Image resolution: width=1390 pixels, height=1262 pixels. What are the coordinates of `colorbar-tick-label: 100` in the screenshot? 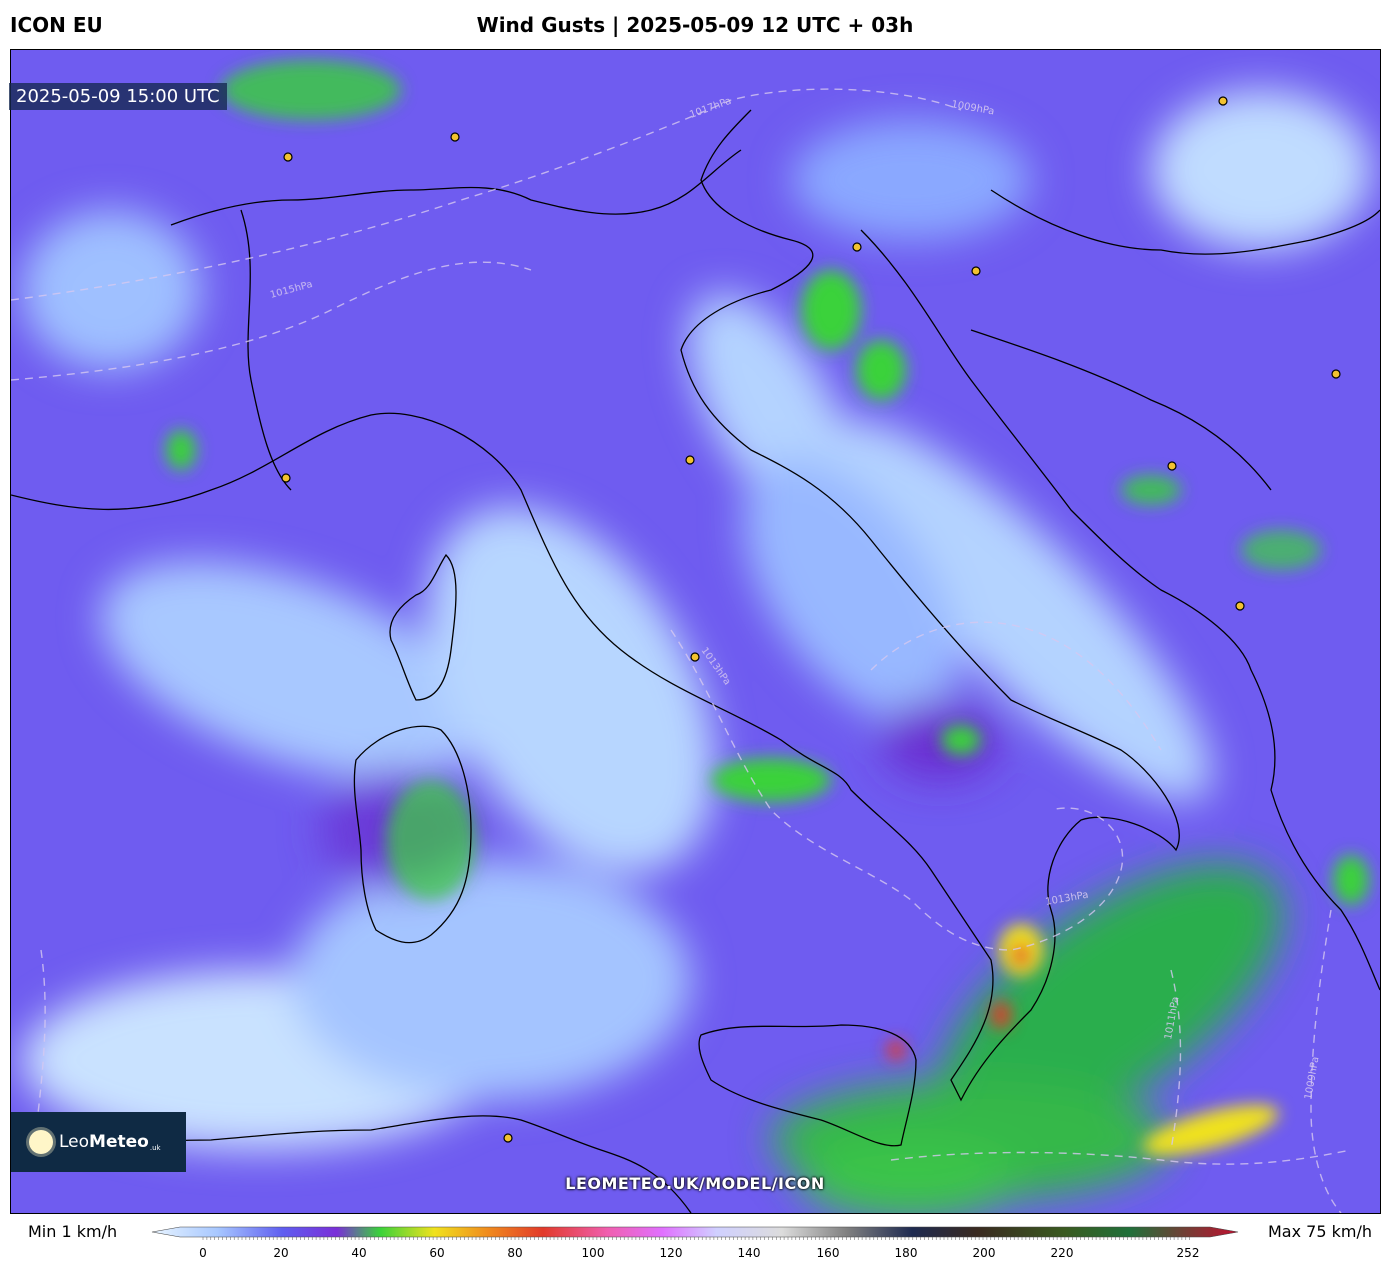 It's located at (593, 1253).